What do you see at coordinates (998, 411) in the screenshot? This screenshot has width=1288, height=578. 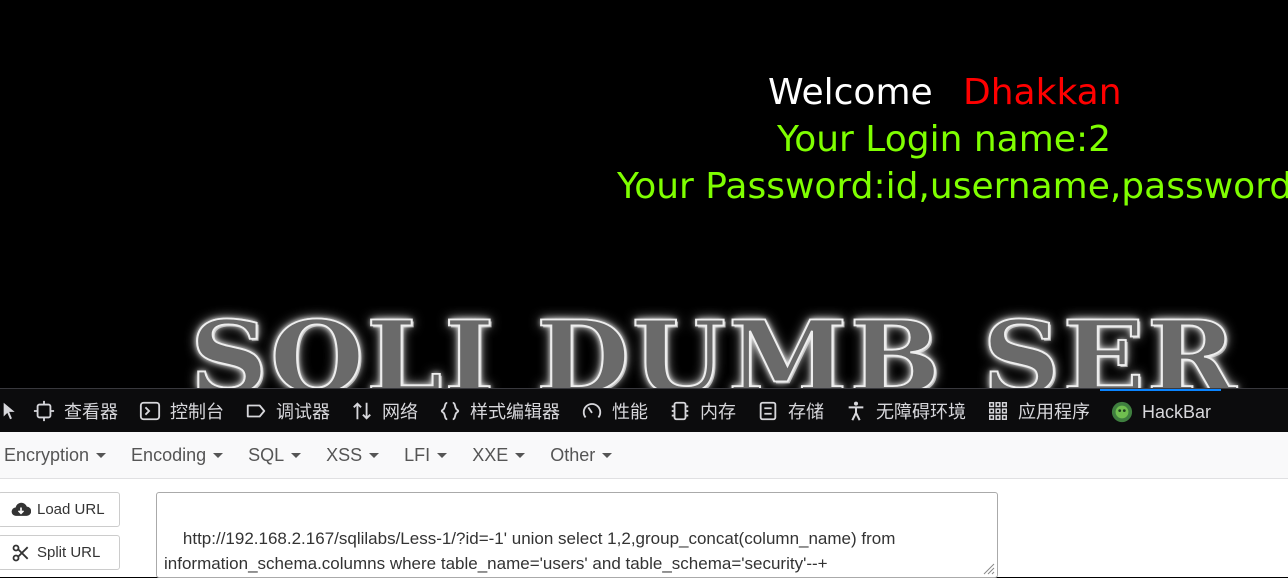 I see `application-icon` at bounding box center [998, 411].